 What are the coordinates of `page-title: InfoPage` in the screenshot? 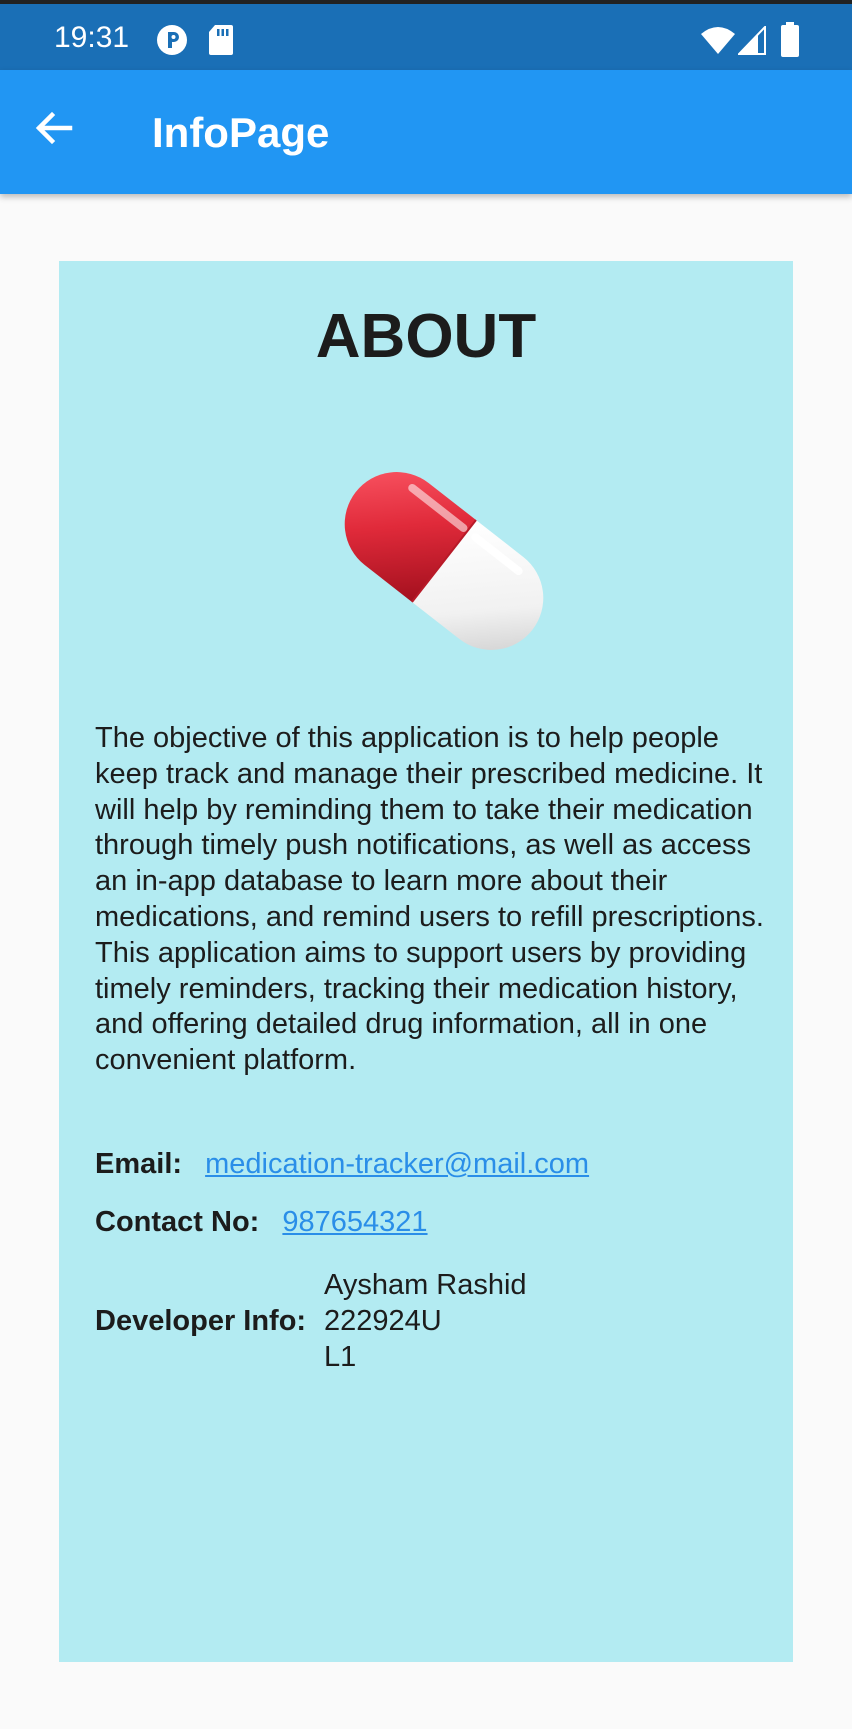 It's located at (241, 132).